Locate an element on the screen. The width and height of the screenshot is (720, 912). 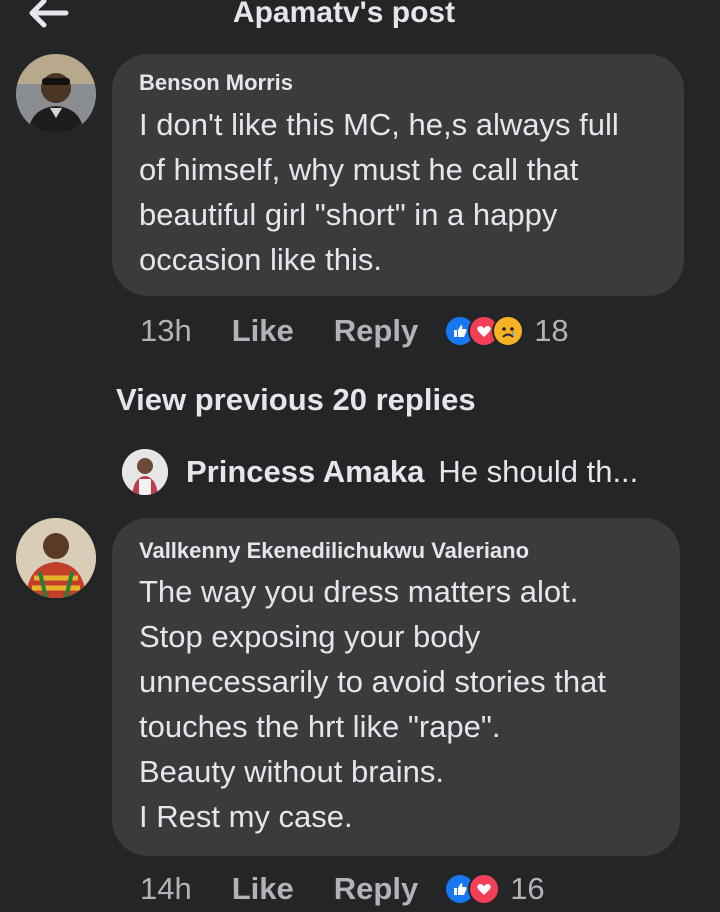
comment-actions: 14h Like Reply 16 is located at coordinates (342, 889).